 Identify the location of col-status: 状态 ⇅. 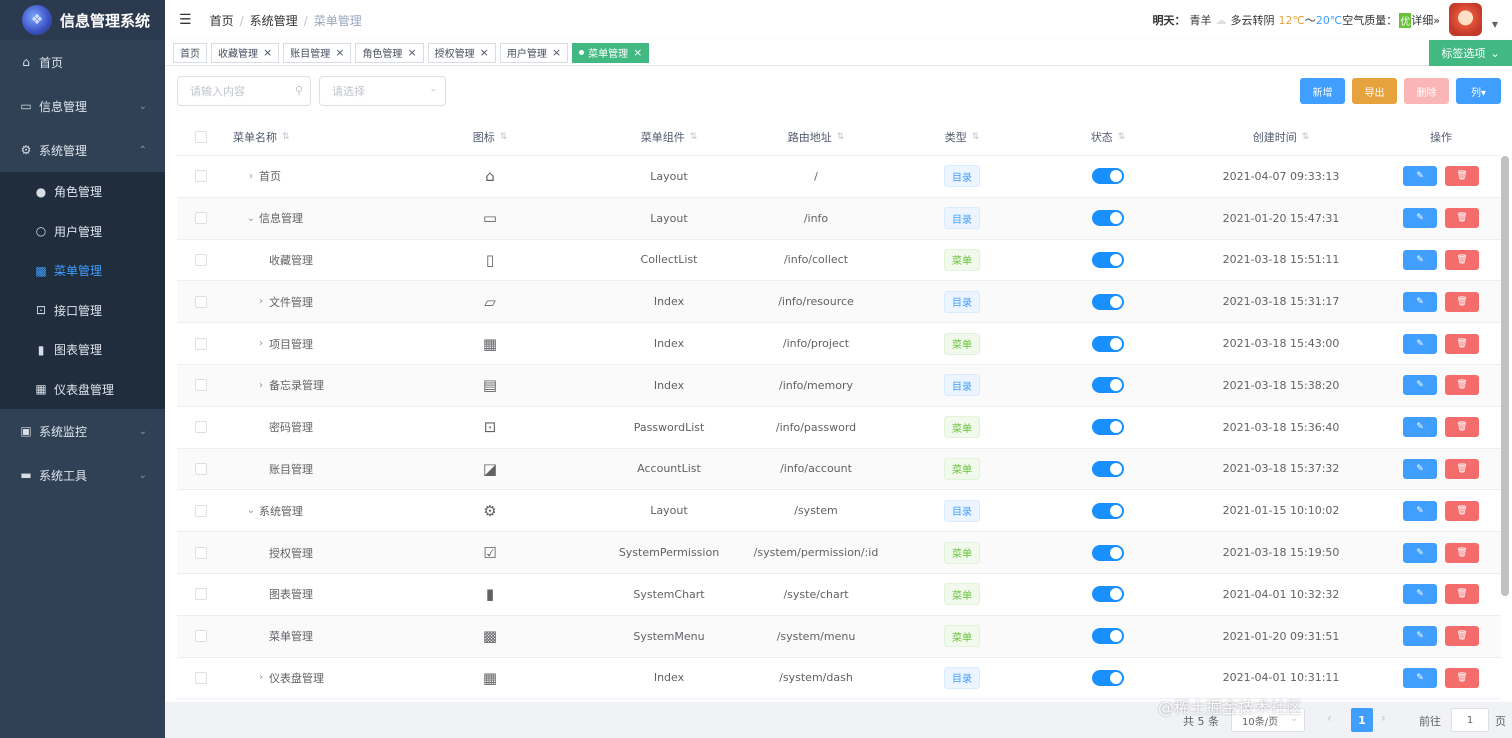
(1108, 137).